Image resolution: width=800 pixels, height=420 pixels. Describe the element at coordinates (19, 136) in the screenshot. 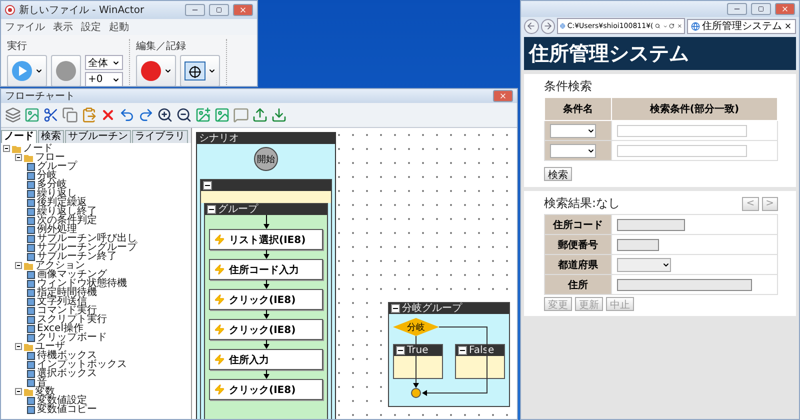

I see `panel-tab: ノード` at that location.